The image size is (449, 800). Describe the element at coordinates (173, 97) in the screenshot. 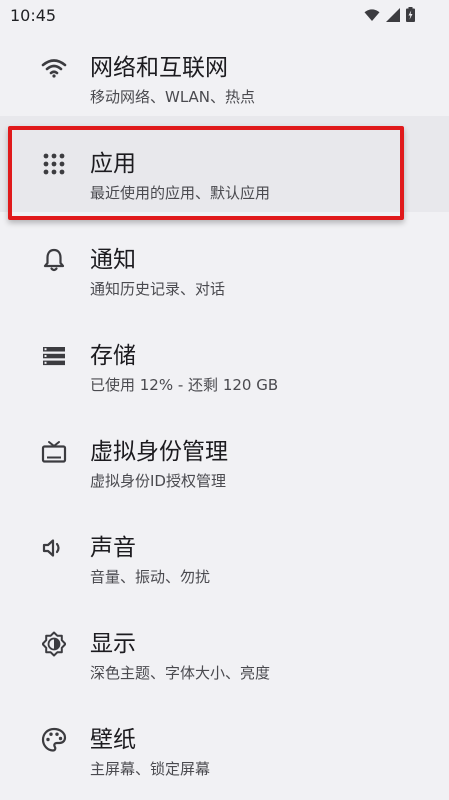

I see `settings-item-subtitle: 移动网络、WLAN、热点` at that location.